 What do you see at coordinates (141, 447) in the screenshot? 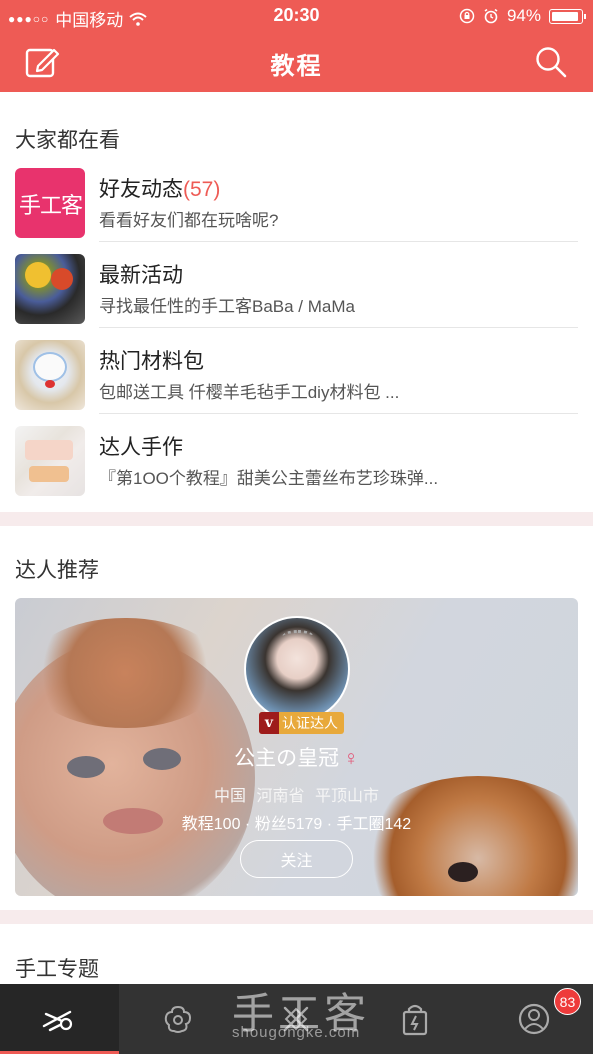
I see `expert-works-title: 达人手作` at bounding box center [141, 447].